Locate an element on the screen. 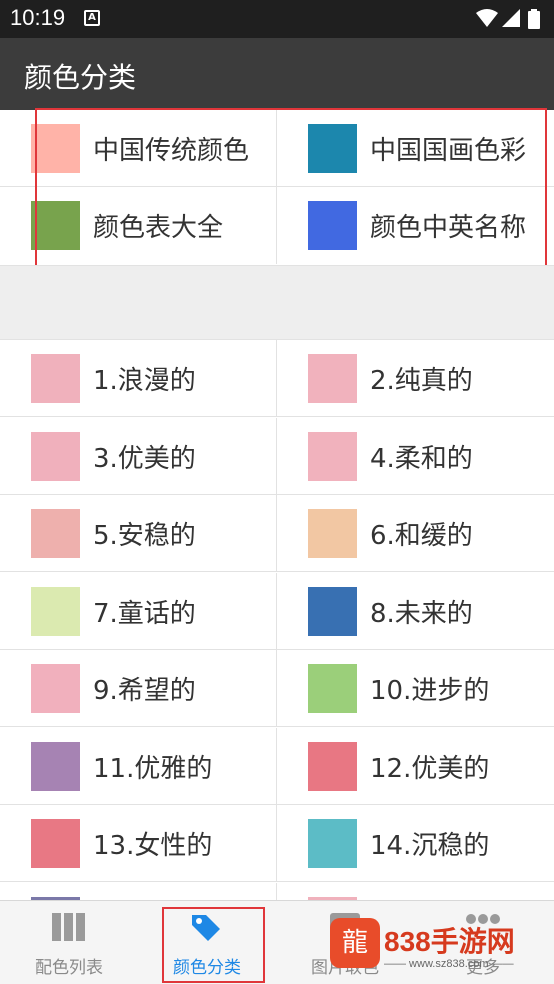 The height and width of the screenshot is (984, 554). style-item-label: 14.沉稳的 is located at coordinates (430, 846).